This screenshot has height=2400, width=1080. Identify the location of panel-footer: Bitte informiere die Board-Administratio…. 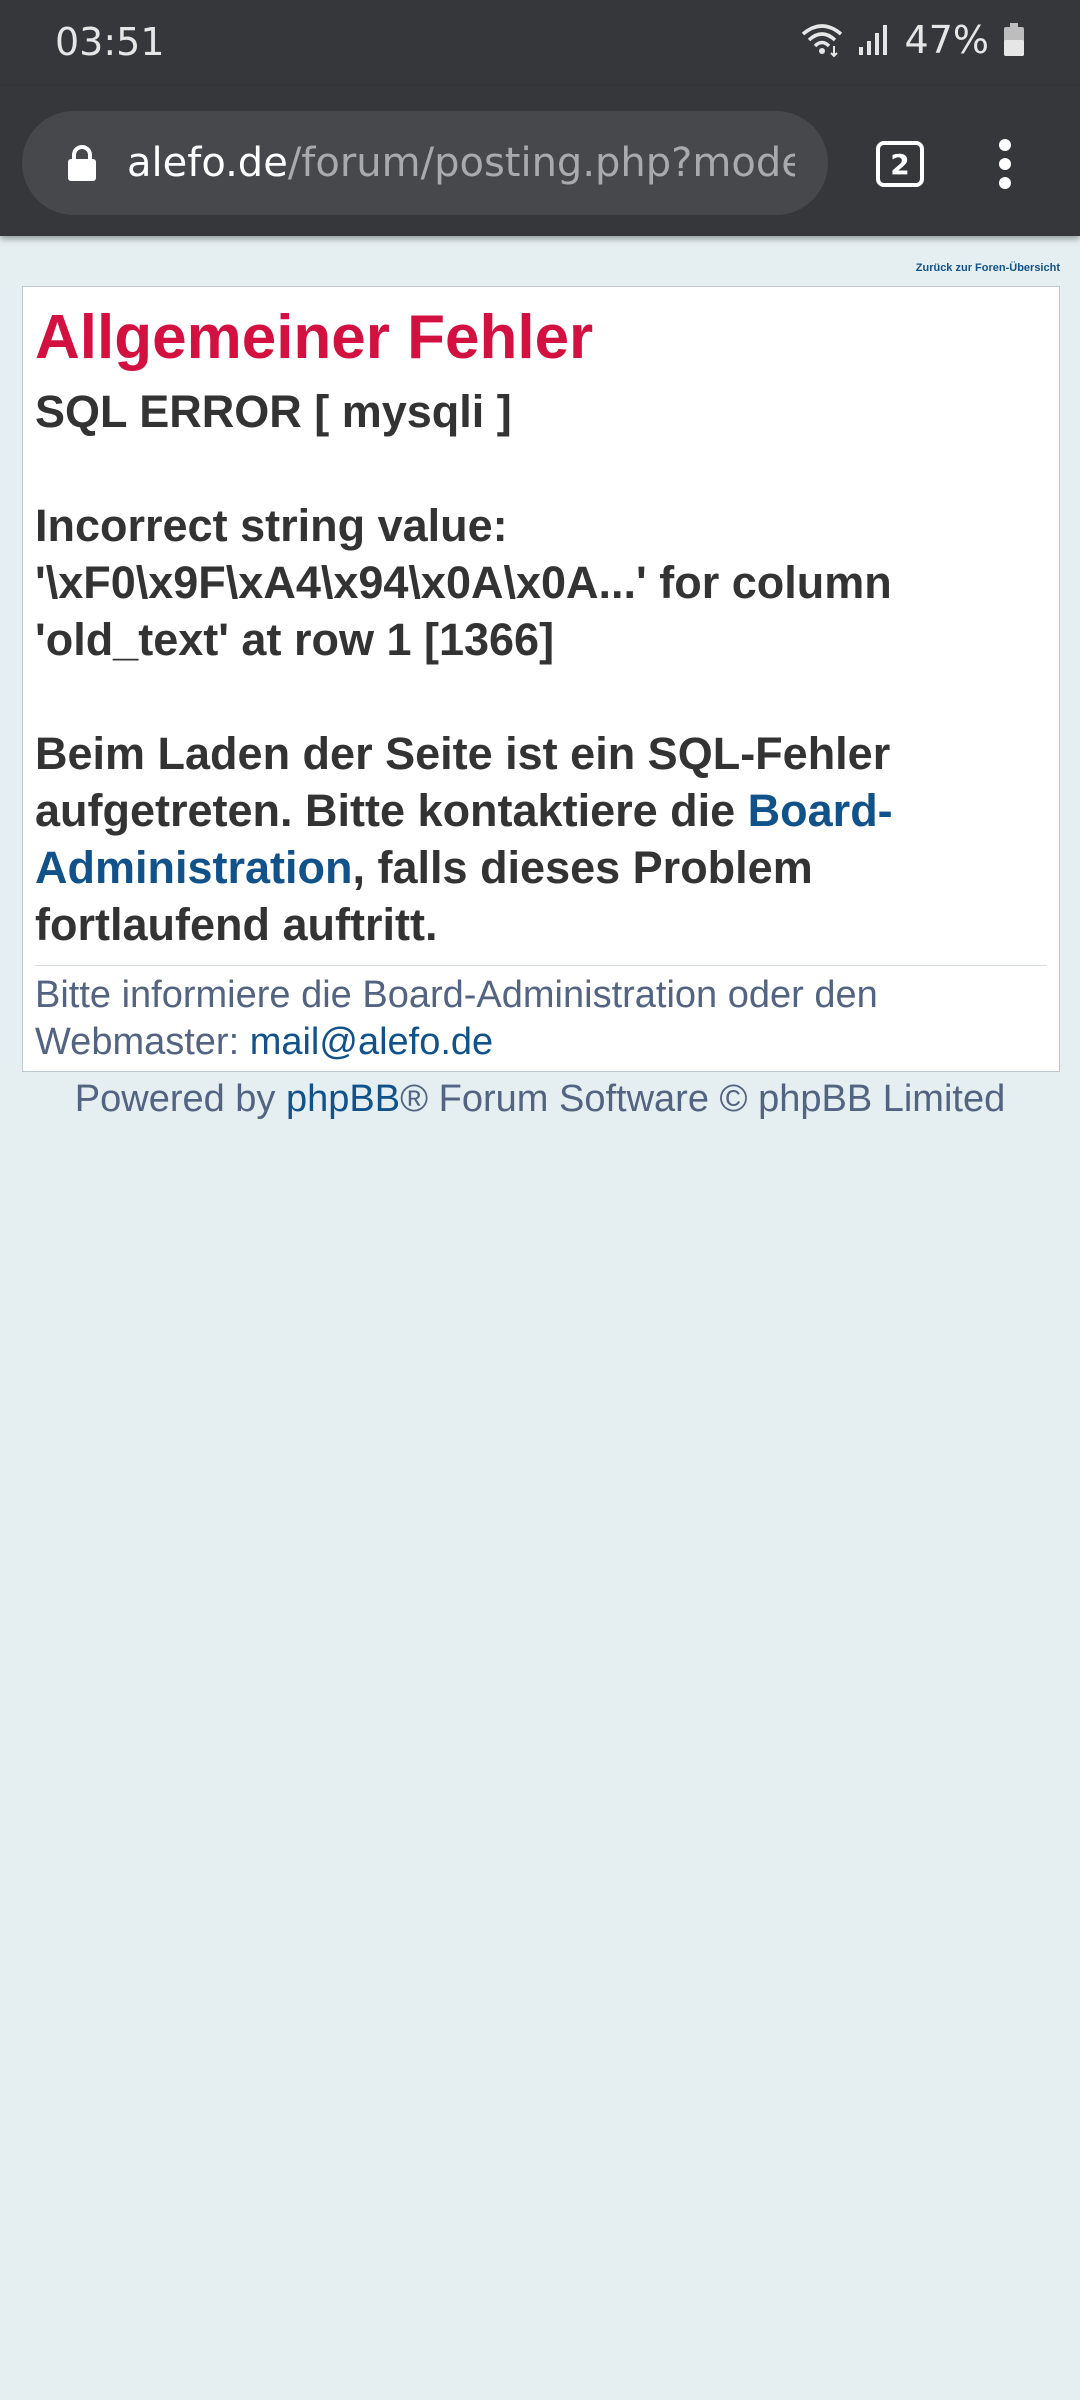
(541, 1015).